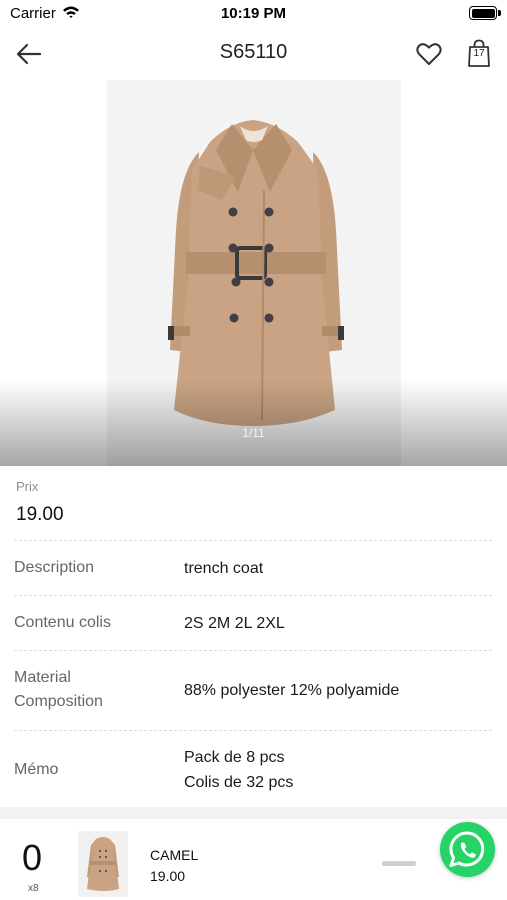 The height and width of the screenshot is (900, 507). I want to click on description-label: Description, so click(54, 567).